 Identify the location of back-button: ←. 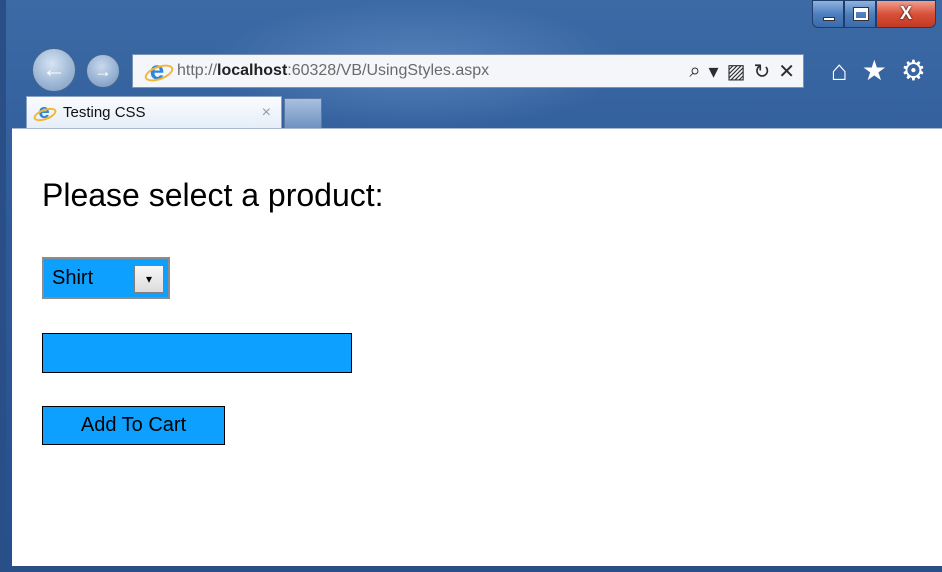
(54, 70).